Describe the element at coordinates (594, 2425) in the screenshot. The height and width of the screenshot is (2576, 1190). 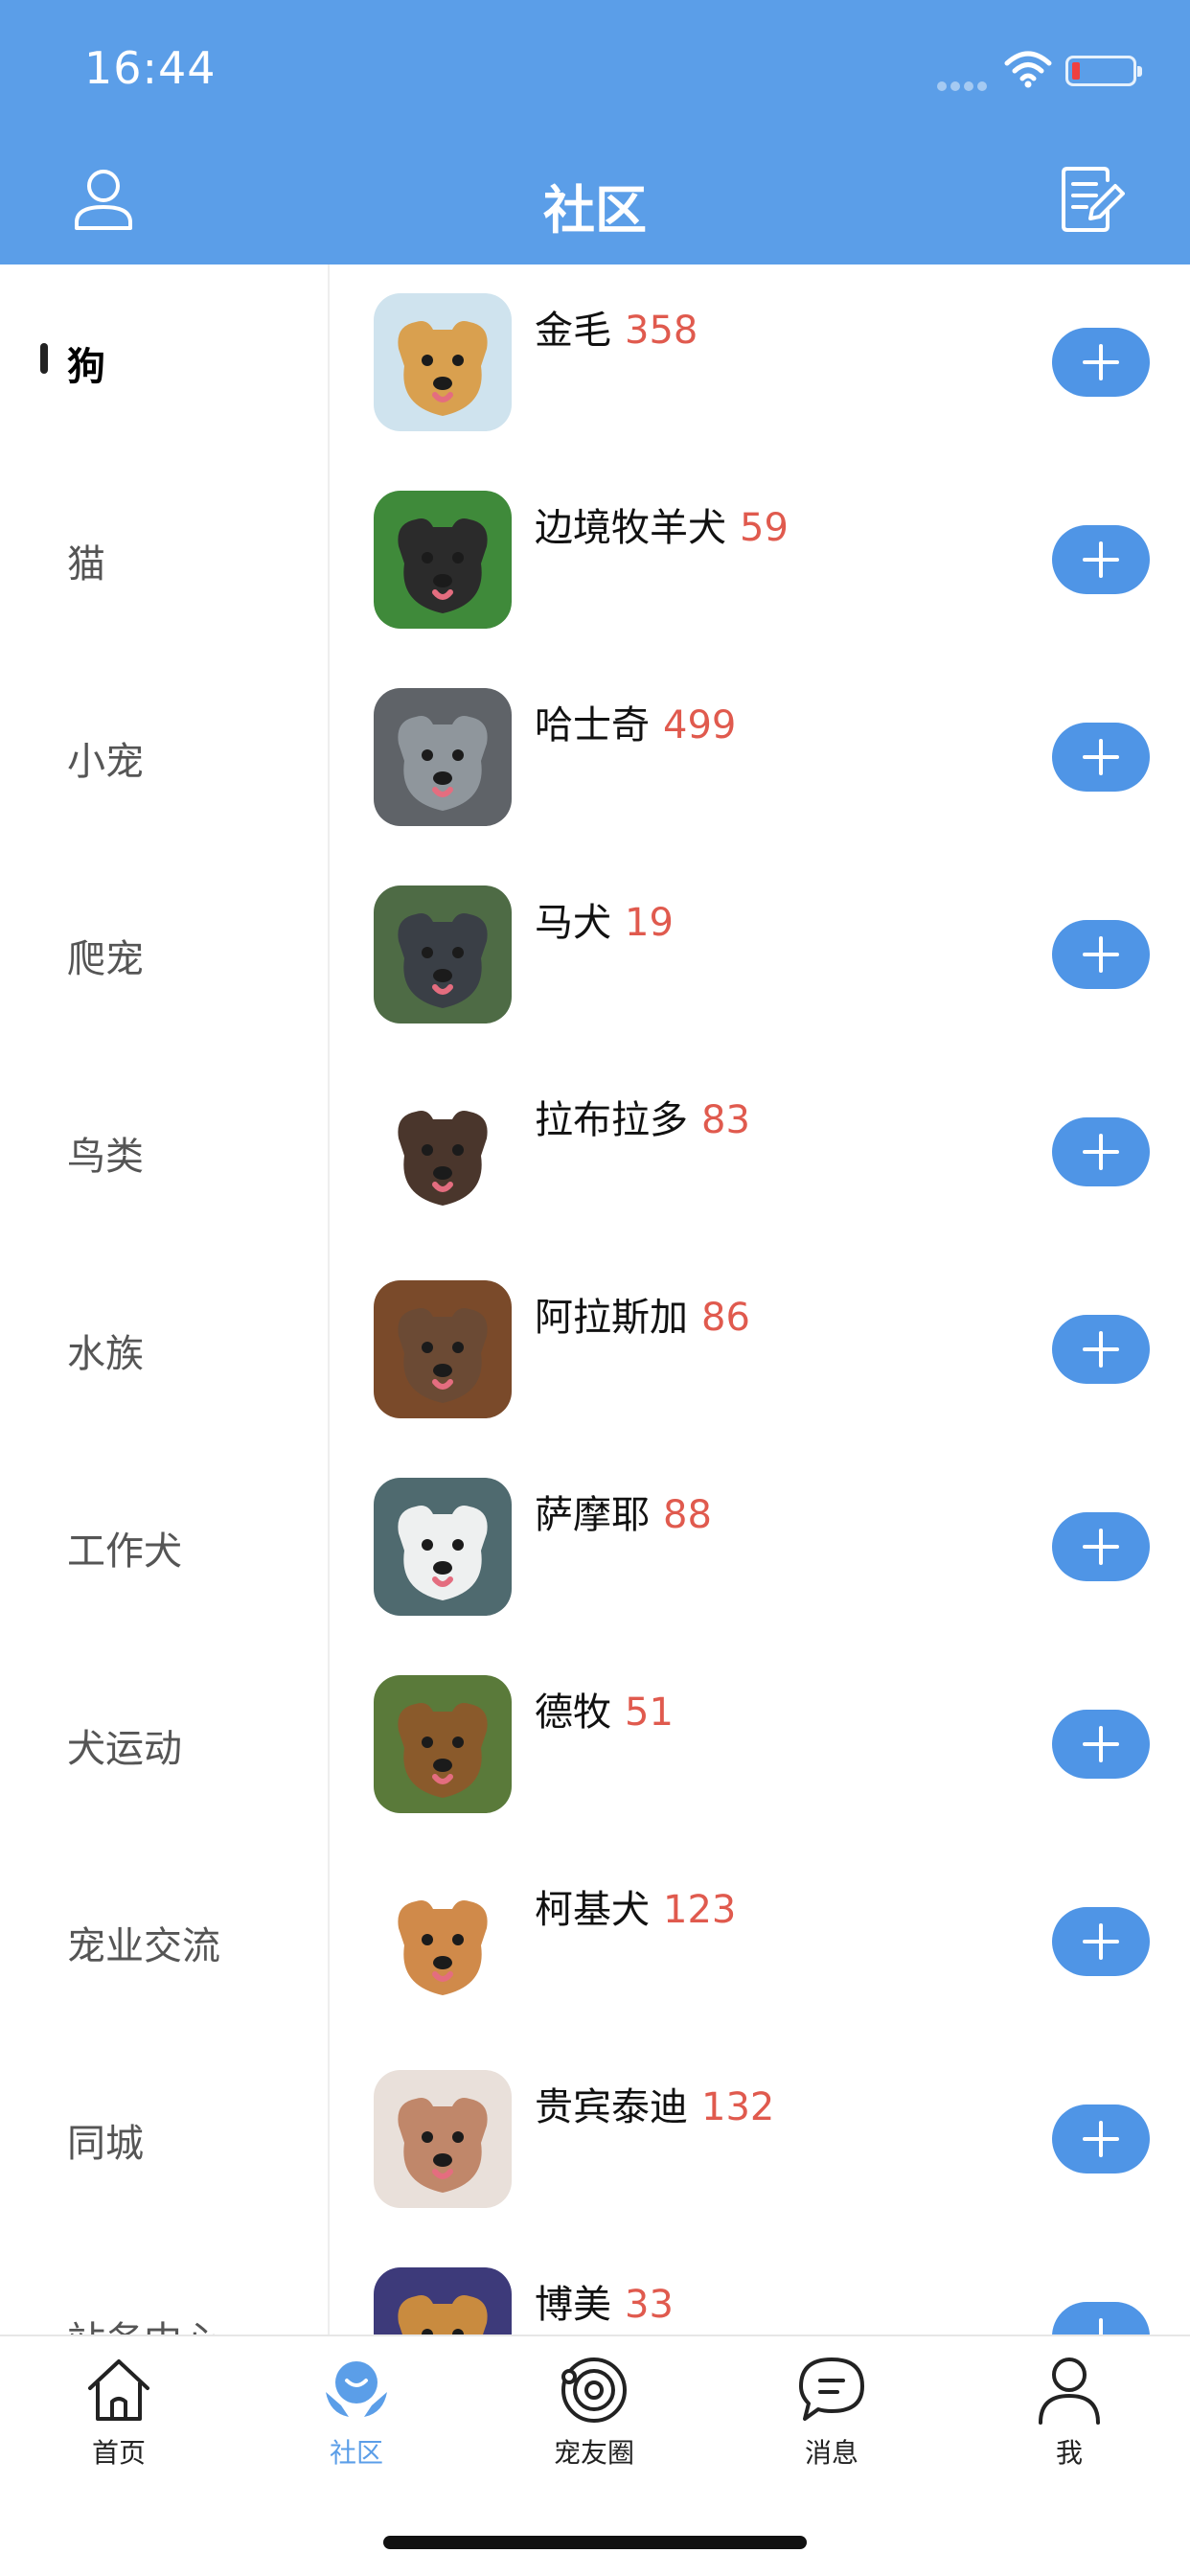
I see `tab-pet-circle: 宠友圈` at that location.